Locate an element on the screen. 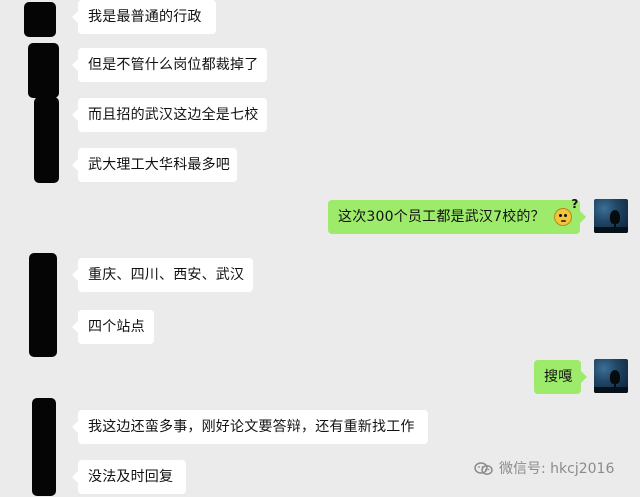 Image resolution: width=640 pixels, height=497 pixels. confused-face-emoji-icon: ? is located at coordinates (566, 212).